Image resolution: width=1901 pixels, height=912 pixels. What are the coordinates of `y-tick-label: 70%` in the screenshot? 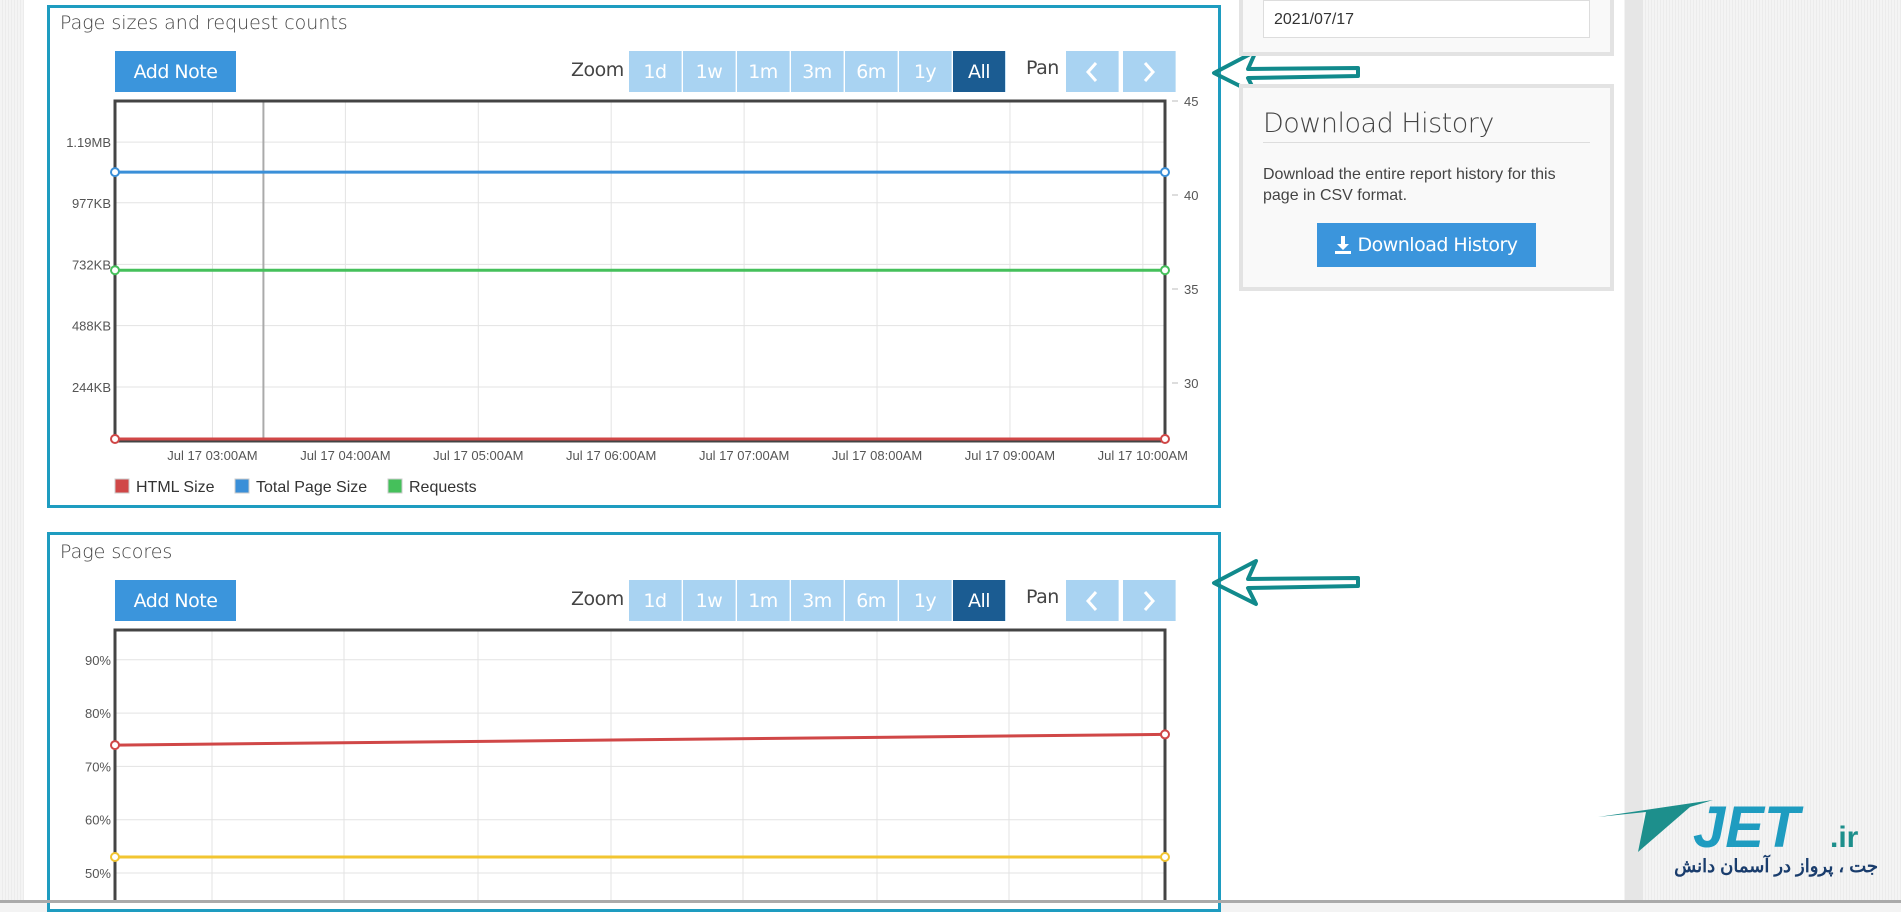 It's located at (98, 766).